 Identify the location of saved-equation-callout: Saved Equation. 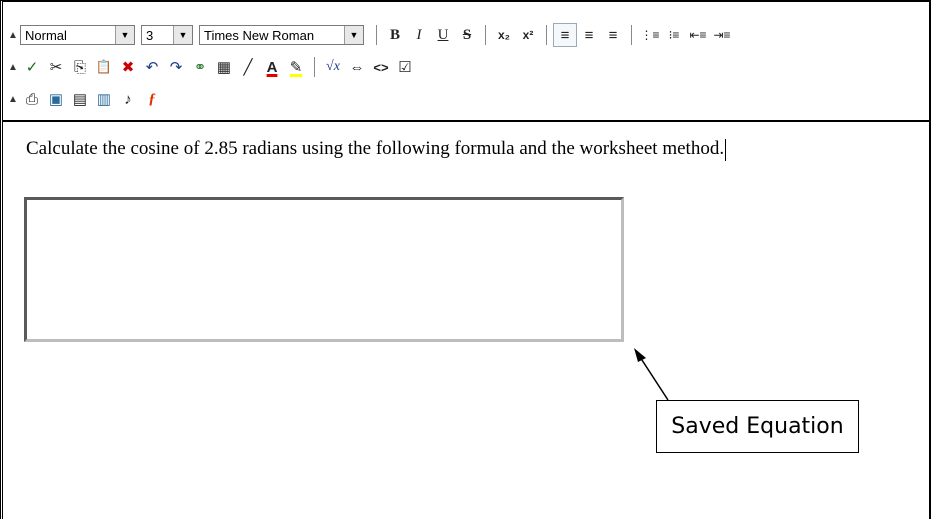
(757, 426).